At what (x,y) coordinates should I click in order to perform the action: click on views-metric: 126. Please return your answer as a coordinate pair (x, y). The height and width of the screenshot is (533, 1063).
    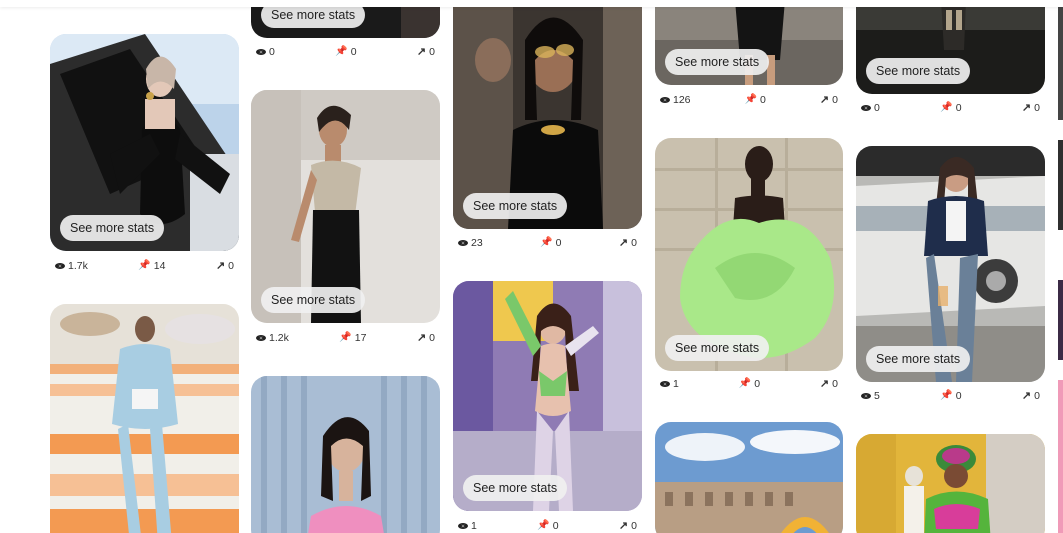
    Looking at the image, I should click on (675, 100).